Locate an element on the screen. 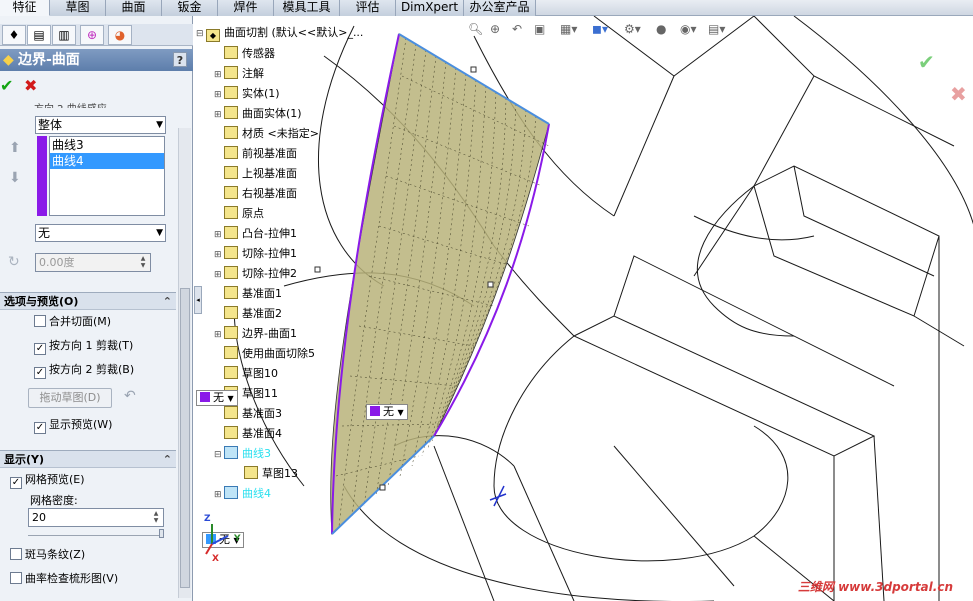 Image resolution: width=973 pixels, height=601 pixels. curve-influence-select: 整体 ▼ is located at coordinates (100, 125).